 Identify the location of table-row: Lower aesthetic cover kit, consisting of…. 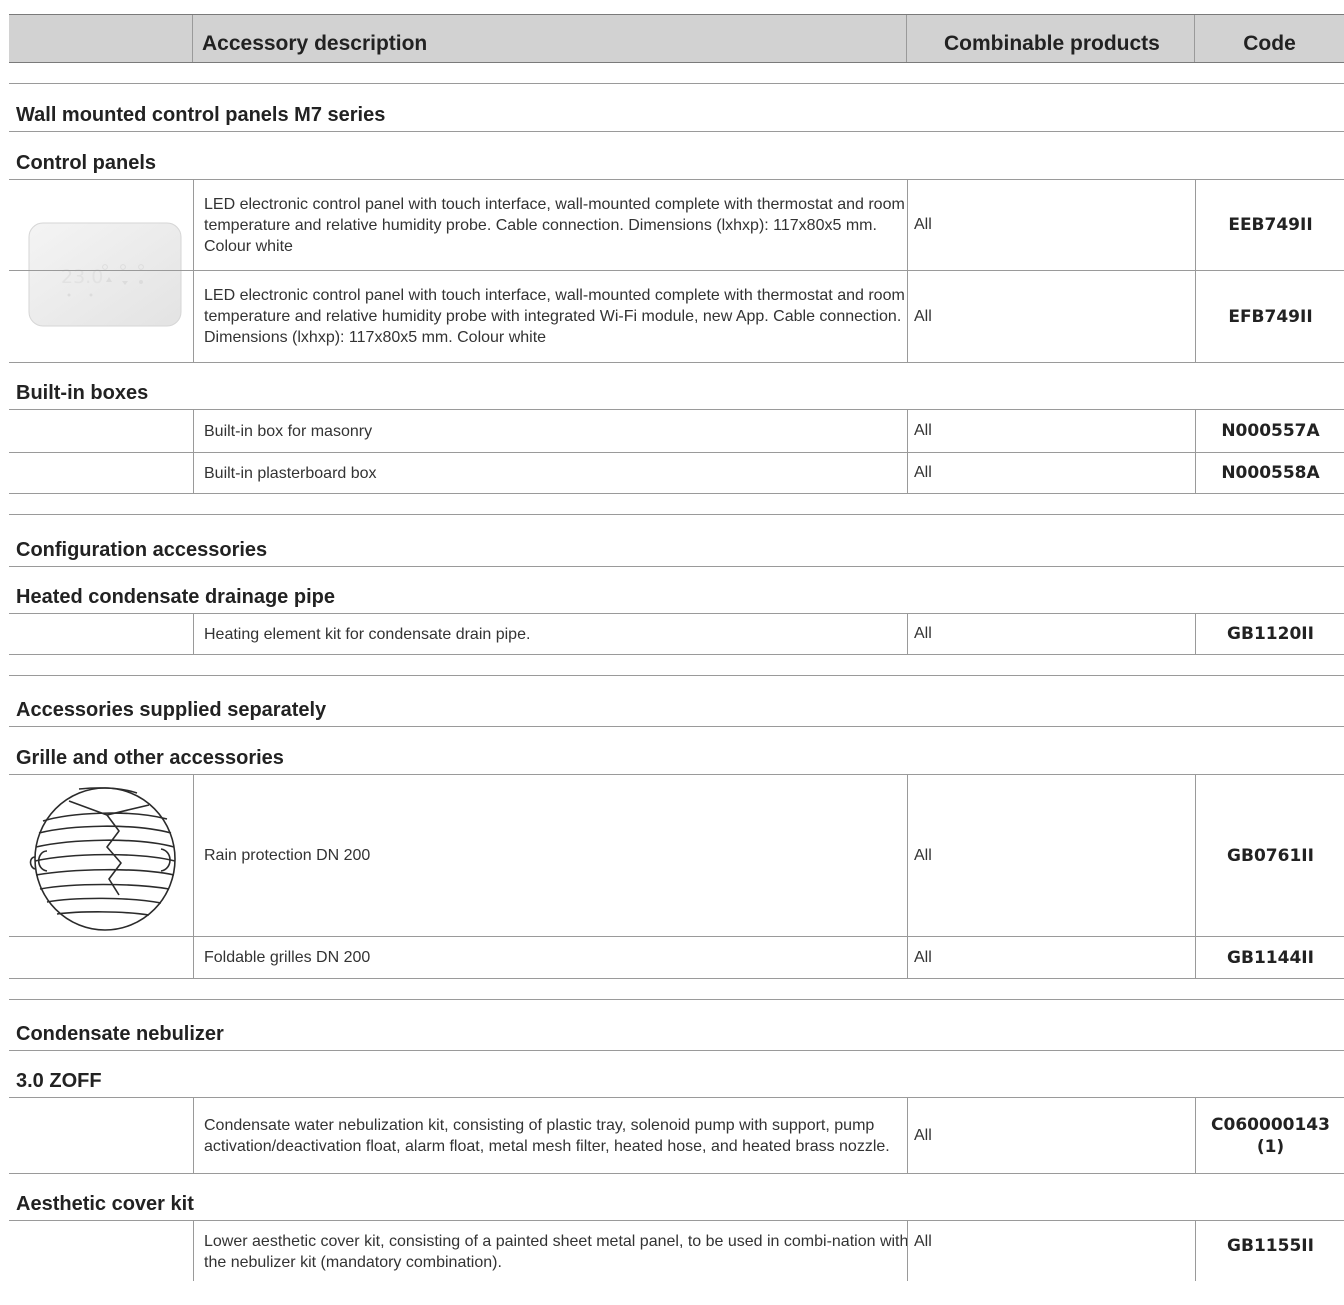
(676, 1251).